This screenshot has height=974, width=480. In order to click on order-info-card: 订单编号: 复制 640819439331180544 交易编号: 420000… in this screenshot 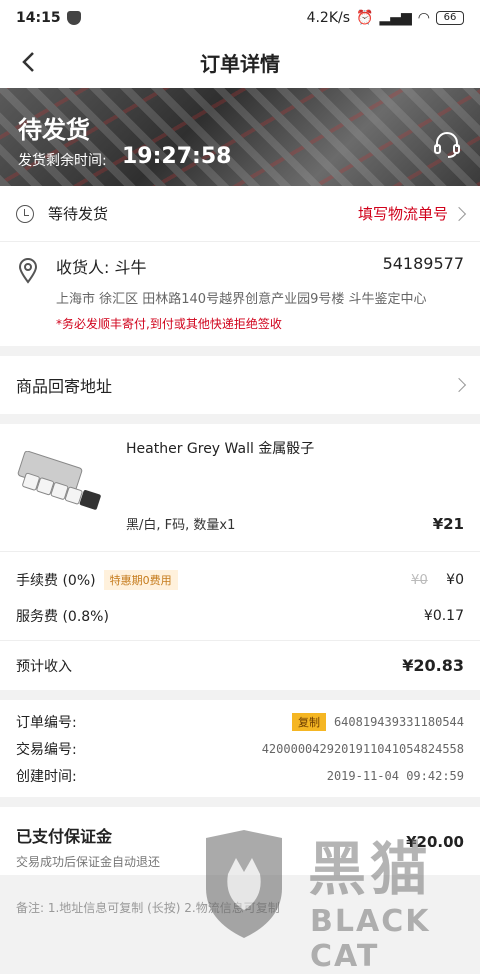, I will do `click(240, 748)`.